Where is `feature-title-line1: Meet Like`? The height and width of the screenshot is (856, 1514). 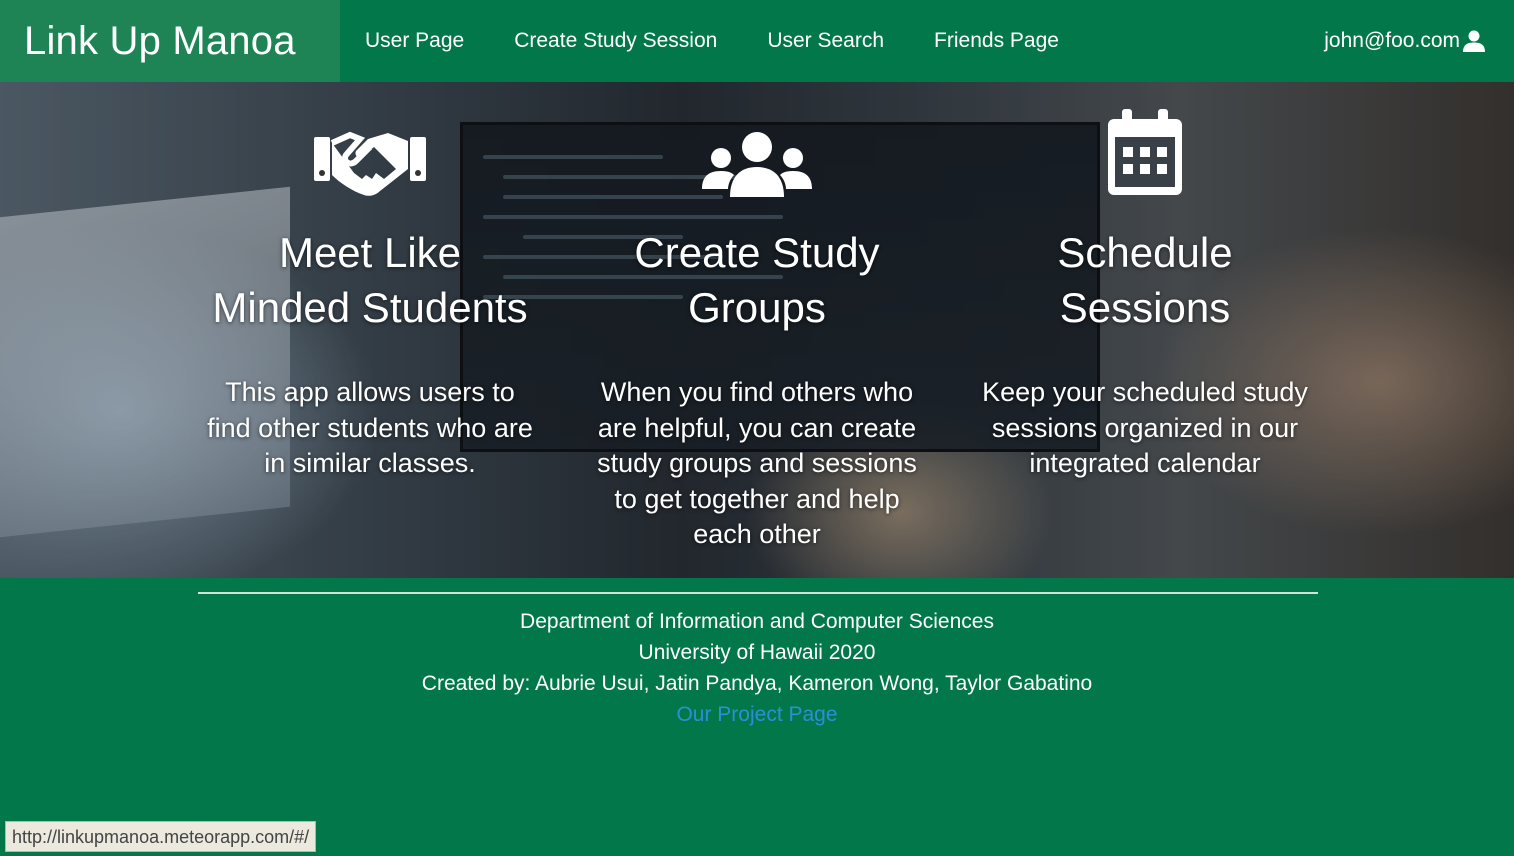
feature-title-line1: Meet Like is located at coordinates (370, 252).